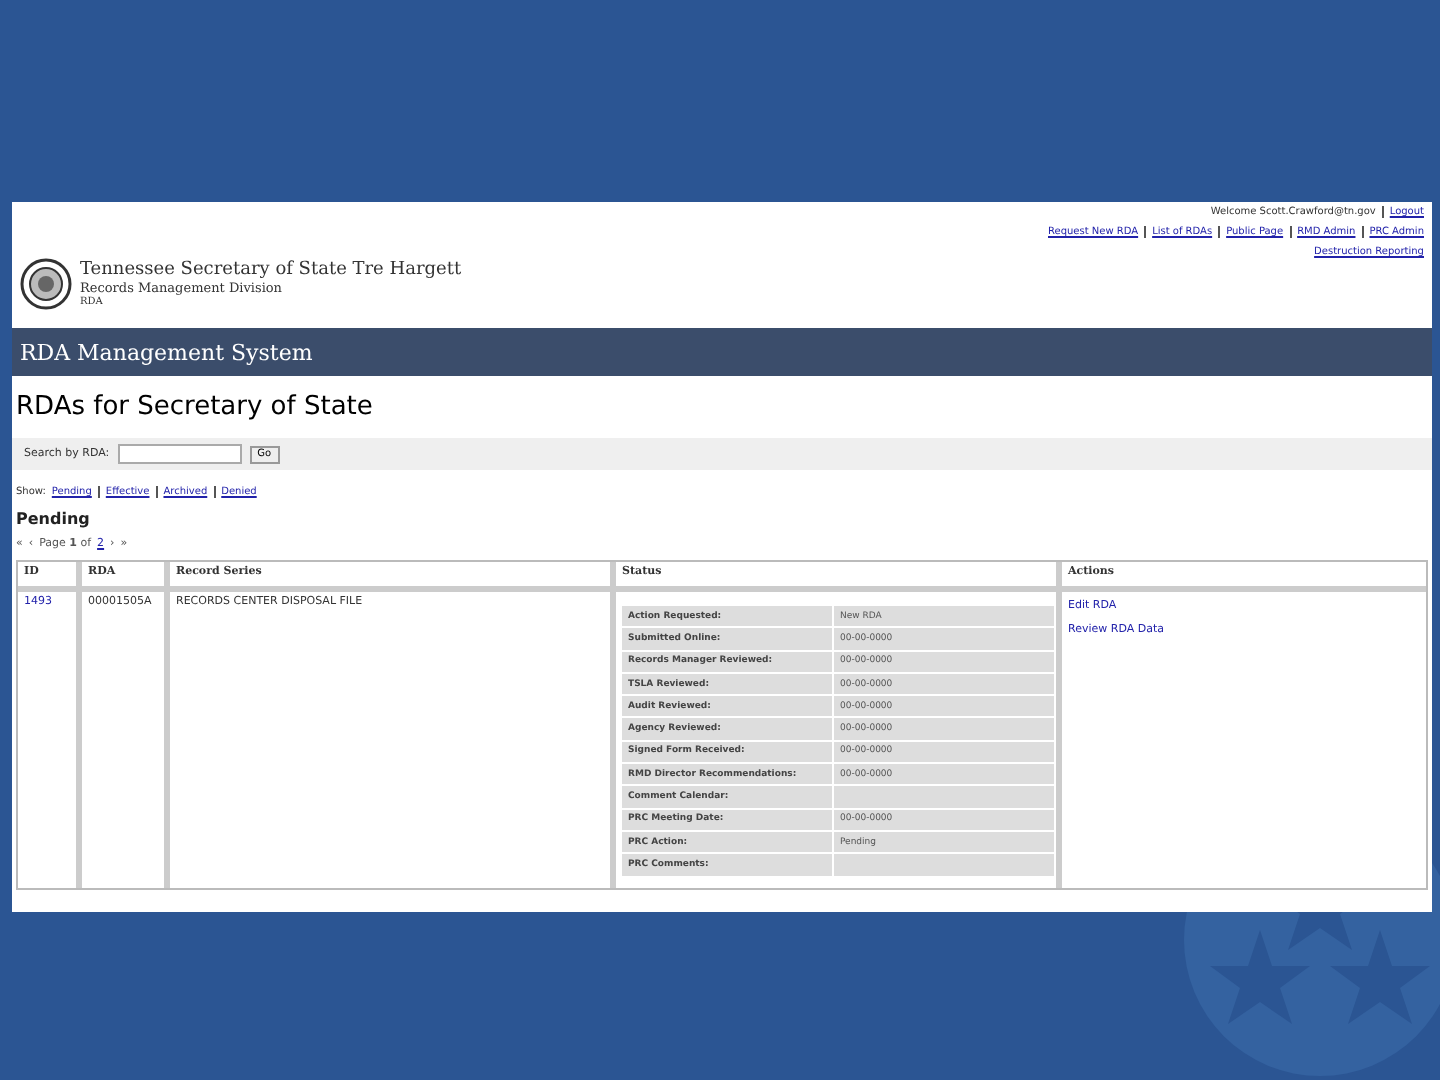 The width and height of the screenshot is (1440, 1080). Describe the element at coordinates (46, 284) in the screenshot. I see `state-seal-icon` at that location.